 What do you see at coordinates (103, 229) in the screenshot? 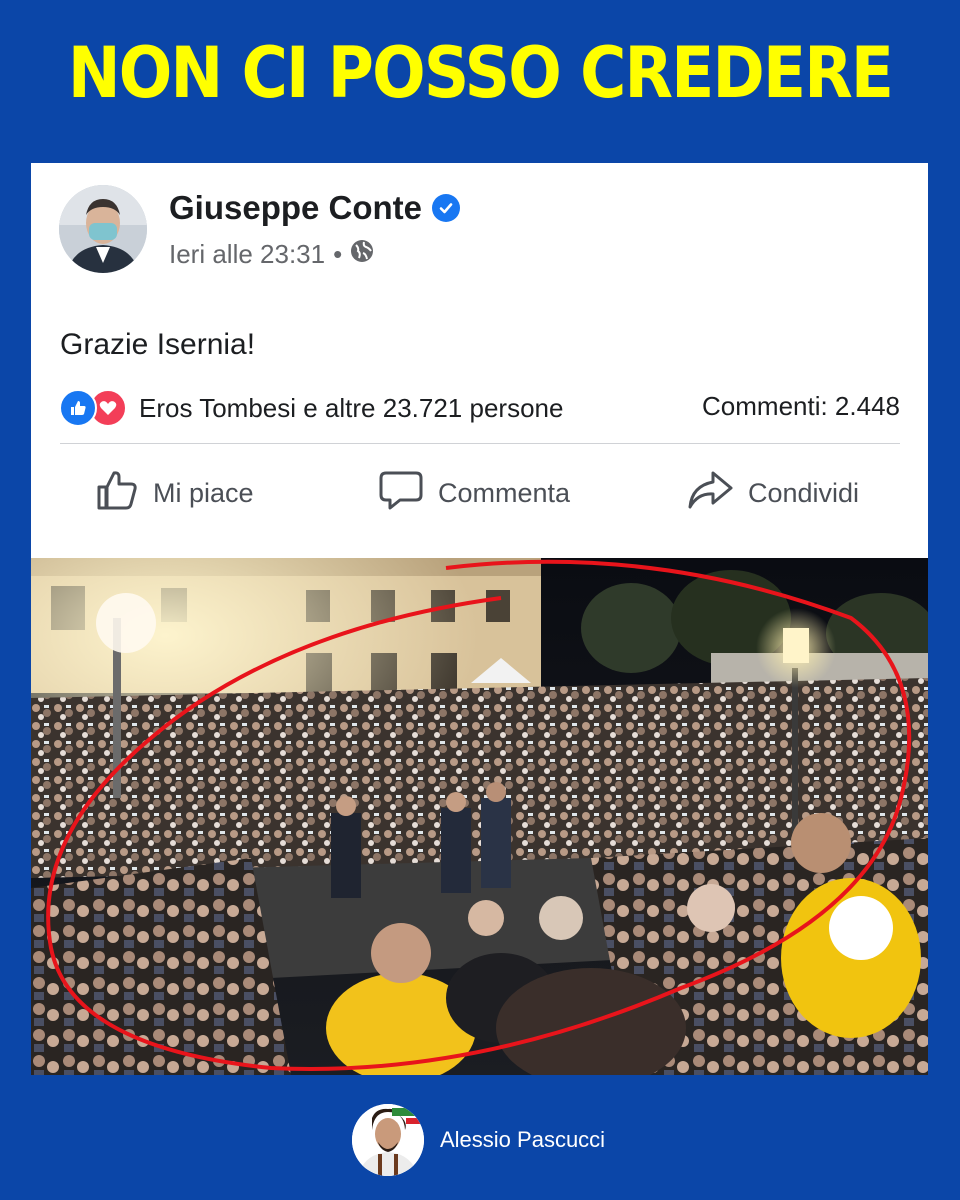
I see `author-avatar` at bounding box center [103, 229].